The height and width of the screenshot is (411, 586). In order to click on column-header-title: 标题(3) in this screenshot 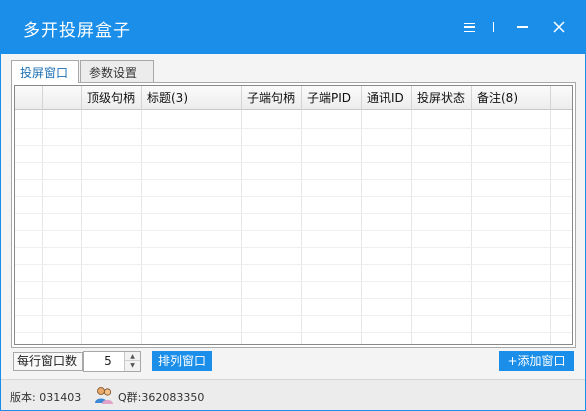, I will do `click(192, 98)`.